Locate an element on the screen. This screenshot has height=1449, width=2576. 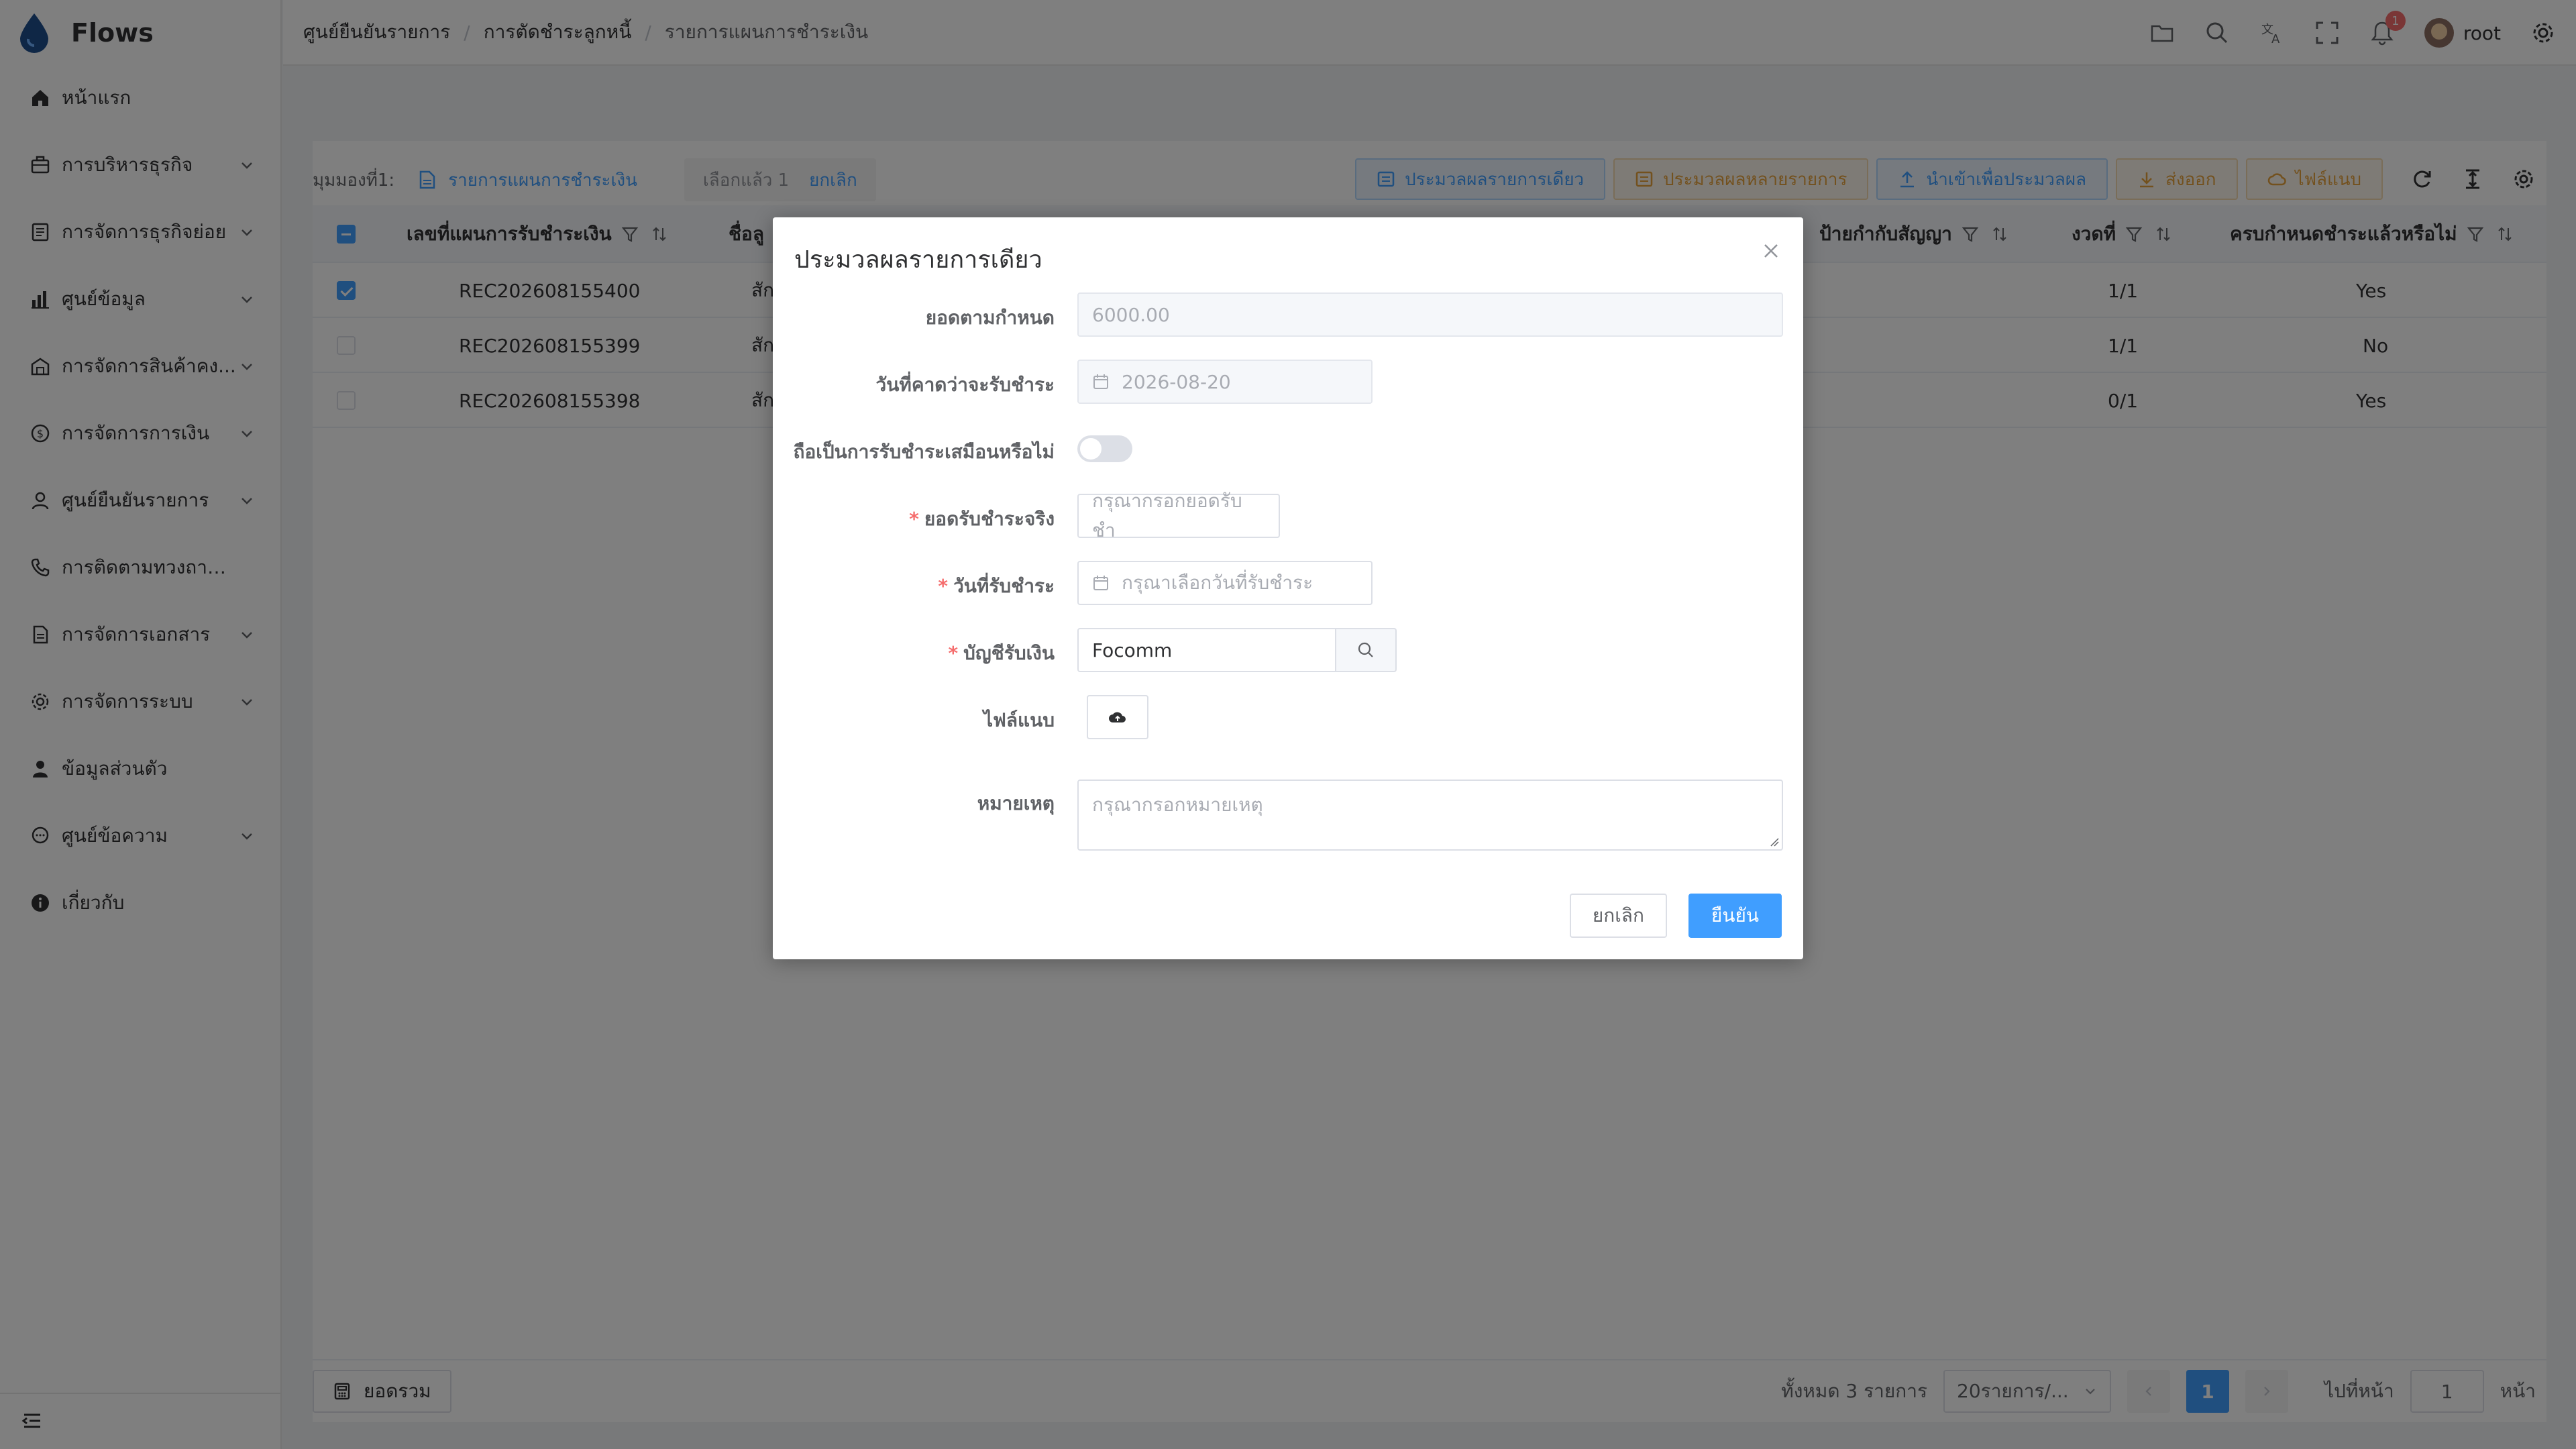
cloud-upload-icon is located at coordinates (1117, 717).